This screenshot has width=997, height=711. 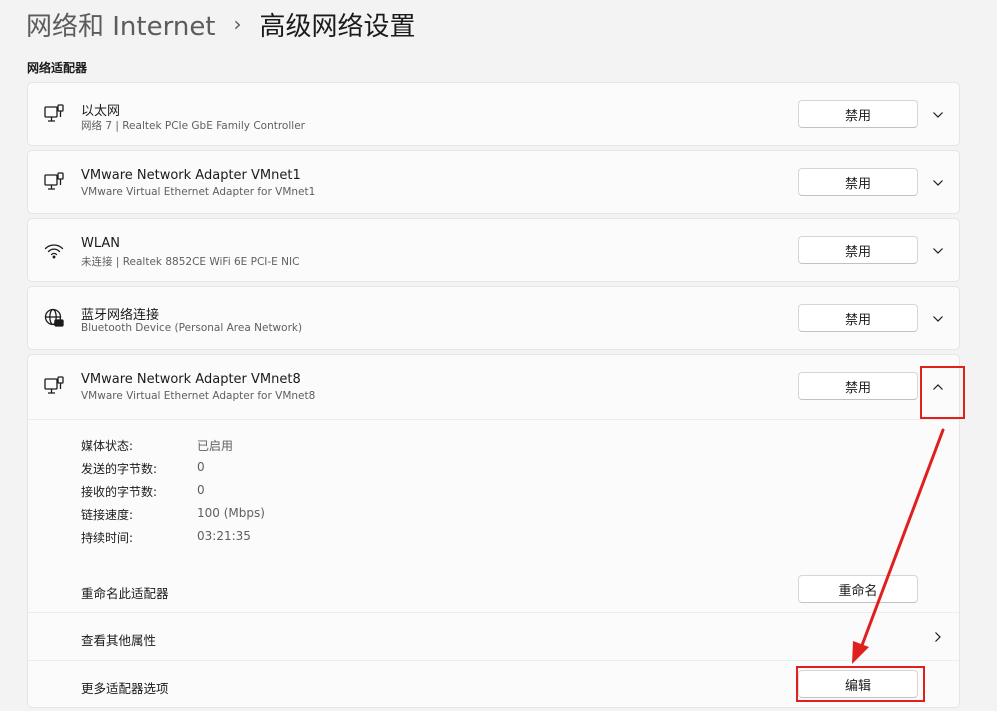 I want to click on duration-label: 持续时间:, so click(x=107, y=538).